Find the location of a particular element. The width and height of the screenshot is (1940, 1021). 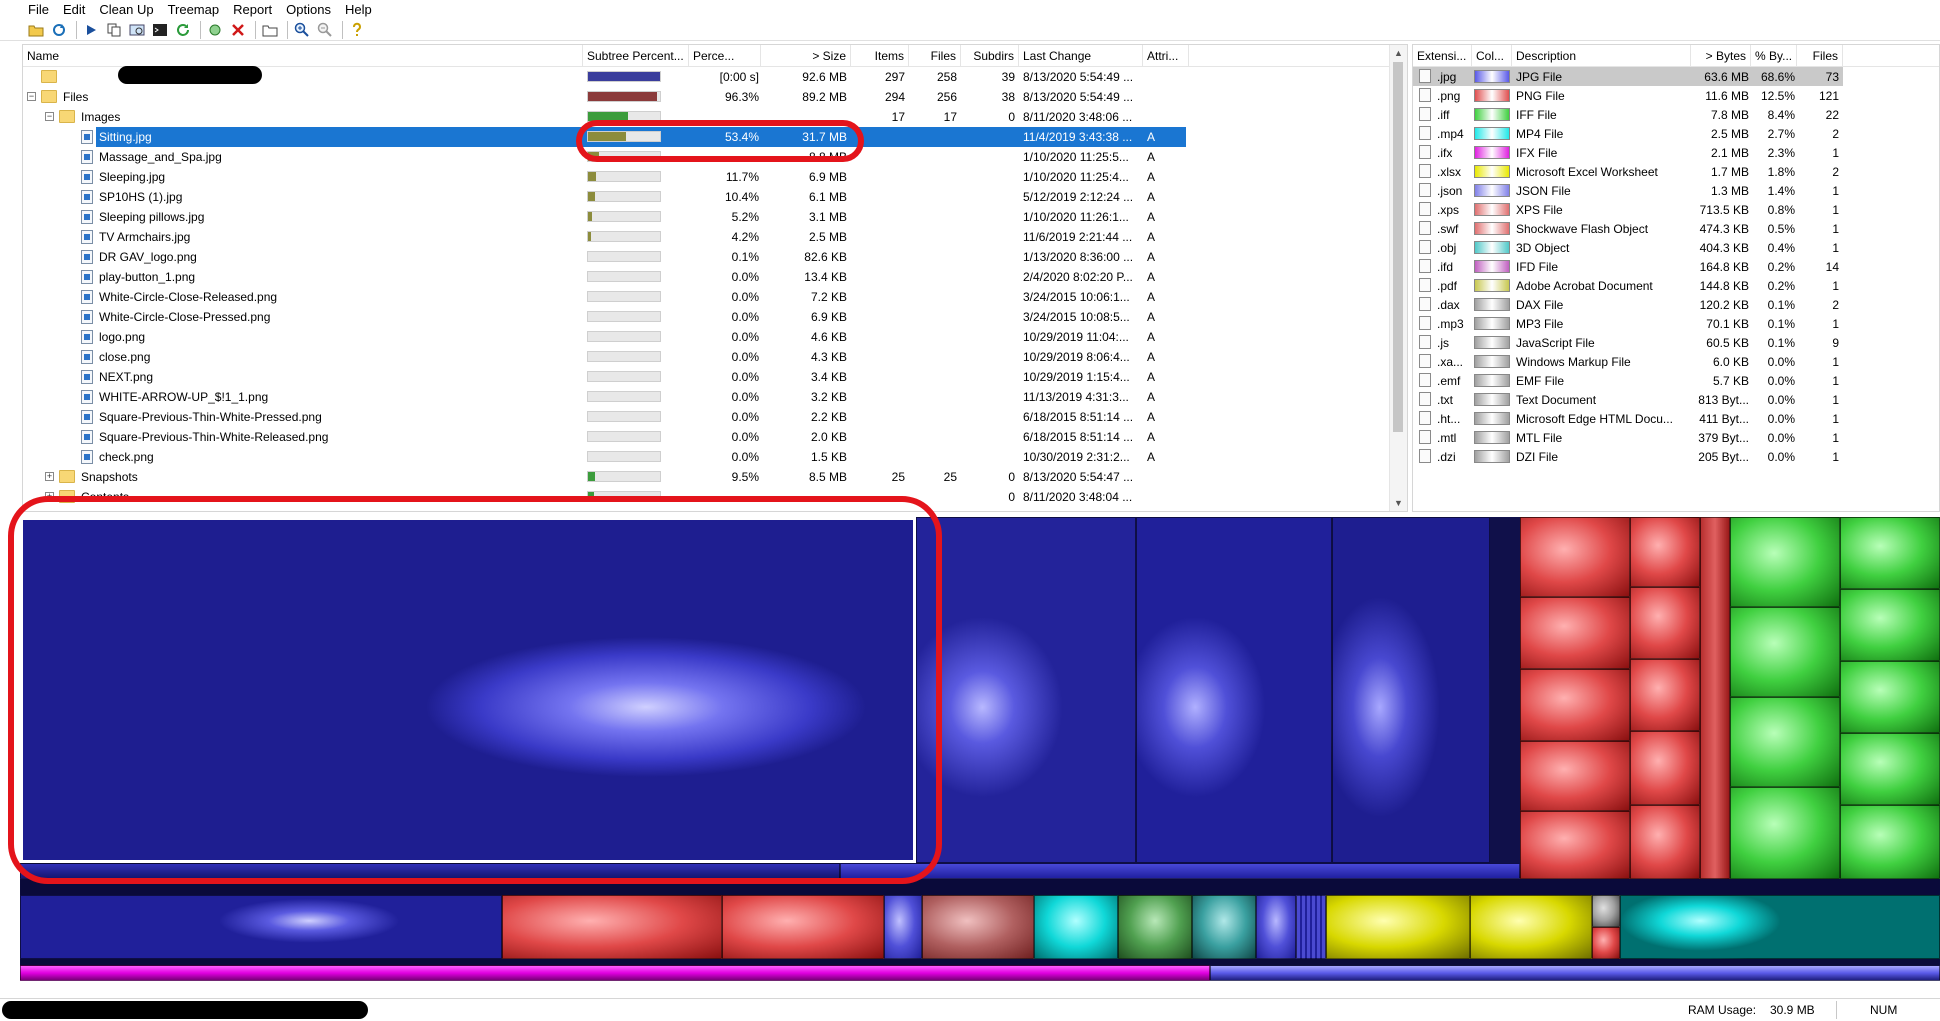

col-header-description: Description is located at coordinates (1601, 56).